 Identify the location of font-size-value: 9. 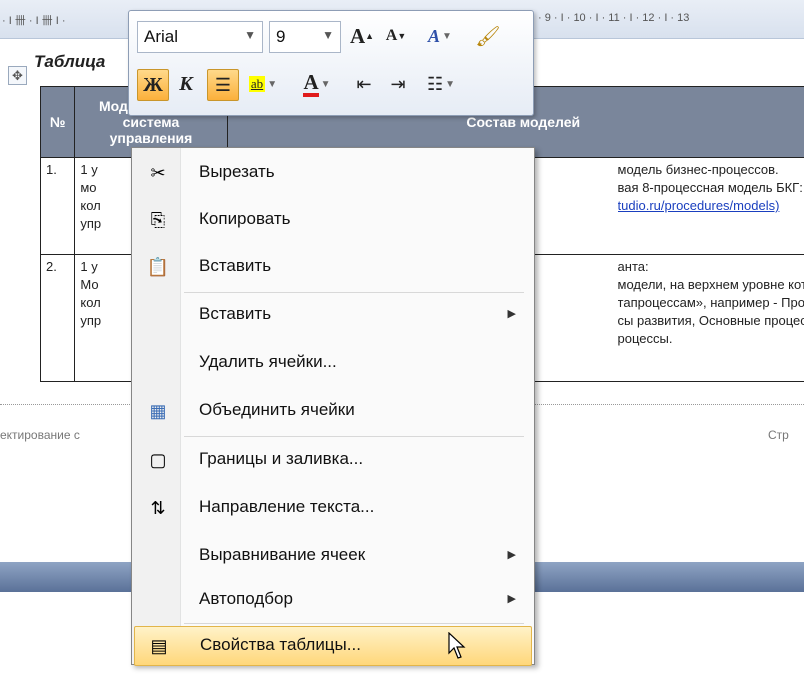
(281, 36).